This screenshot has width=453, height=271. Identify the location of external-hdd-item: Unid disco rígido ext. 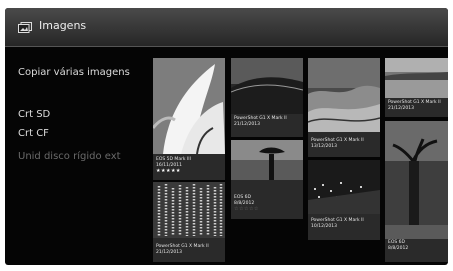
(69, 156).